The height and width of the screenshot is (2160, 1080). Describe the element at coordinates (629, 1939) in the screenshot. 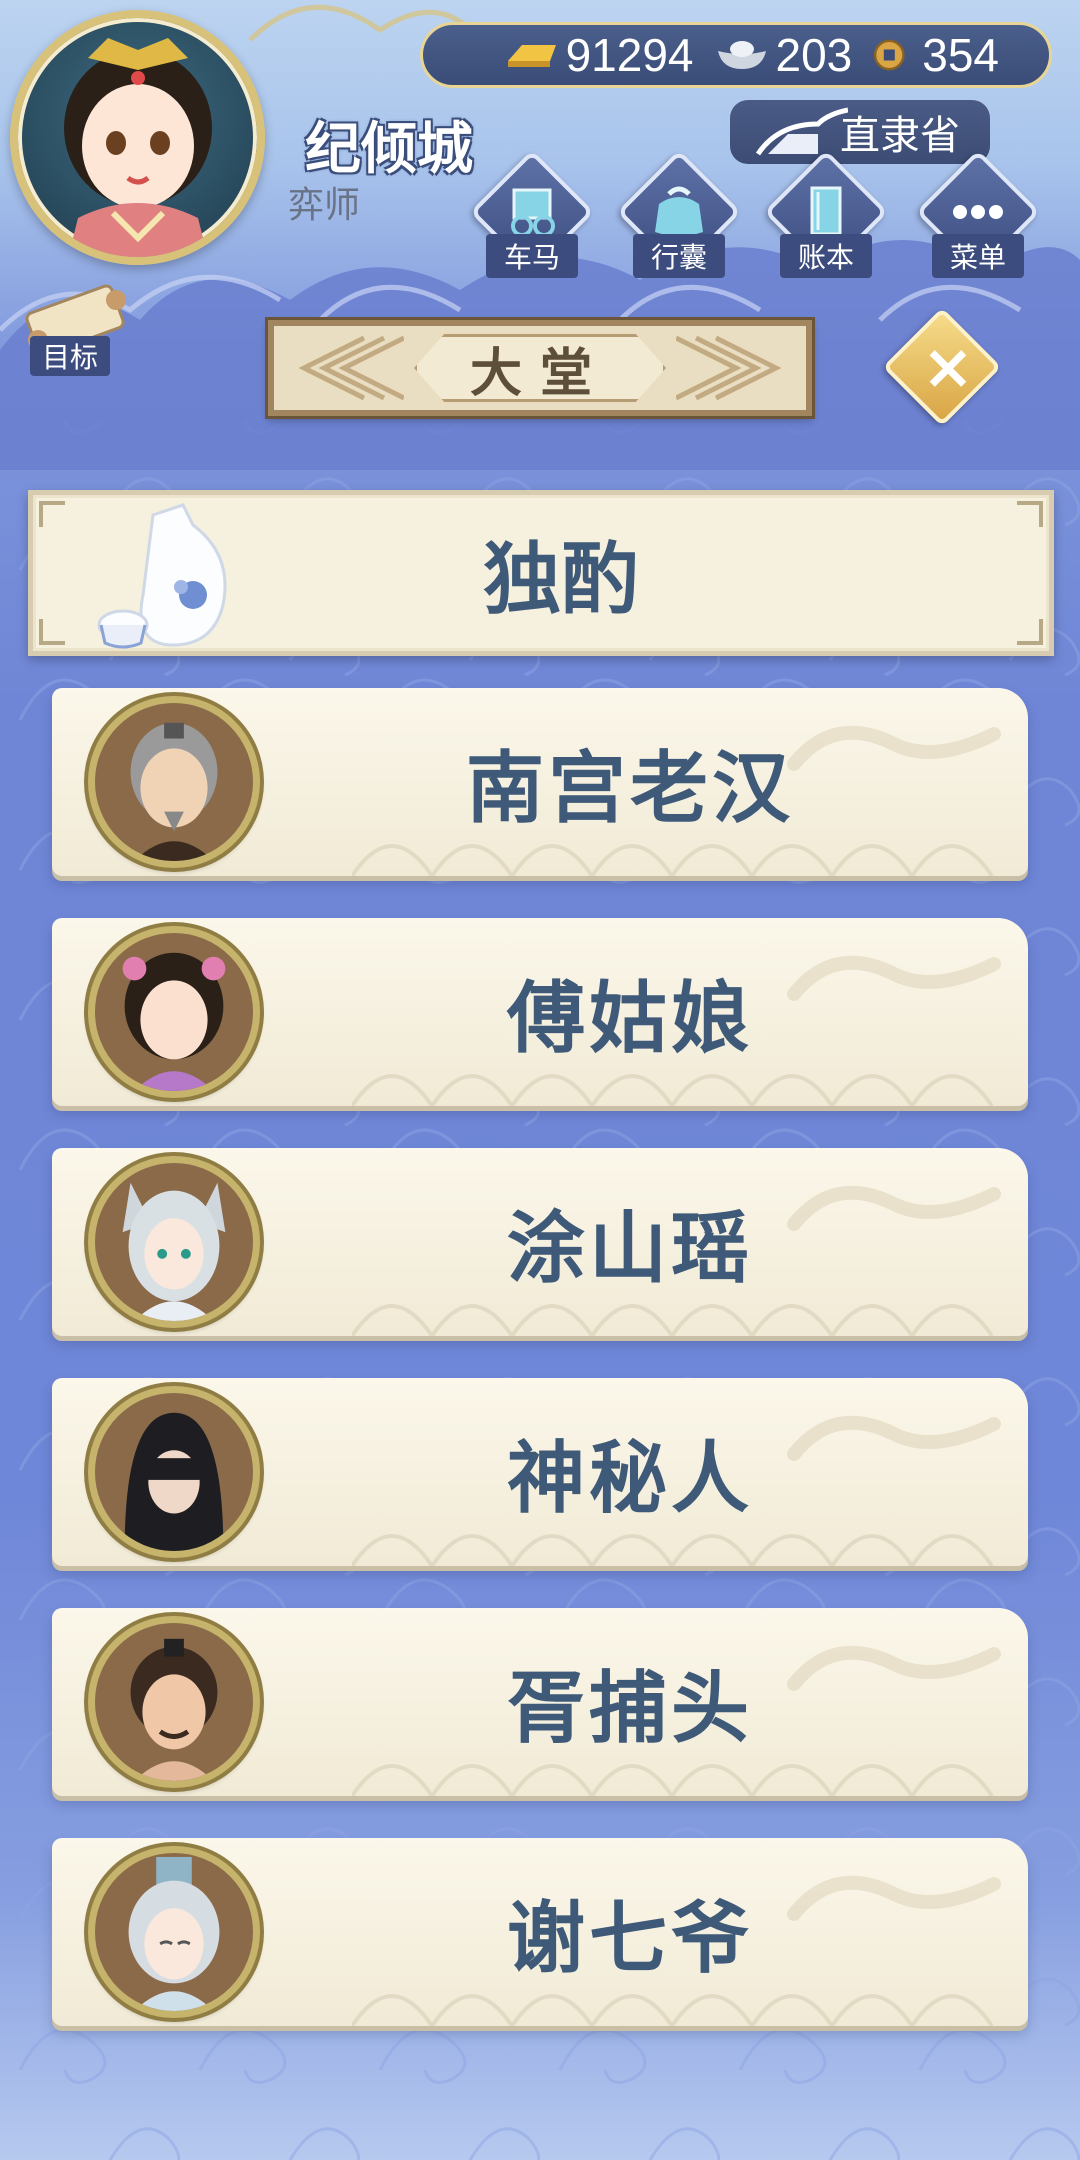

I see `npc-name: 谢七爷` at that location.